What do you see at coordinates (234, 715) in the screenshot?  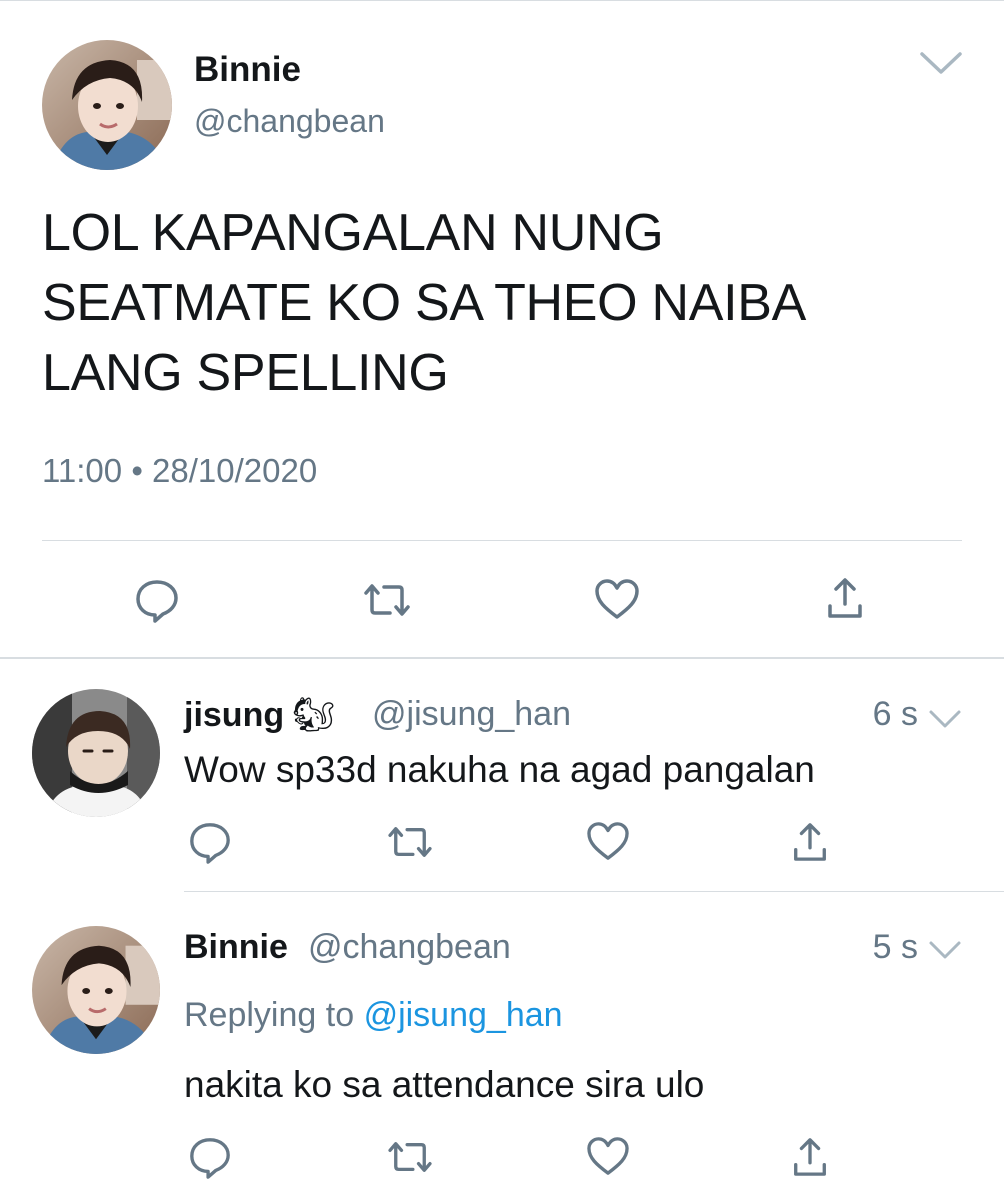 I see `author-name-text: jisung` at bounding box center [234, 715].